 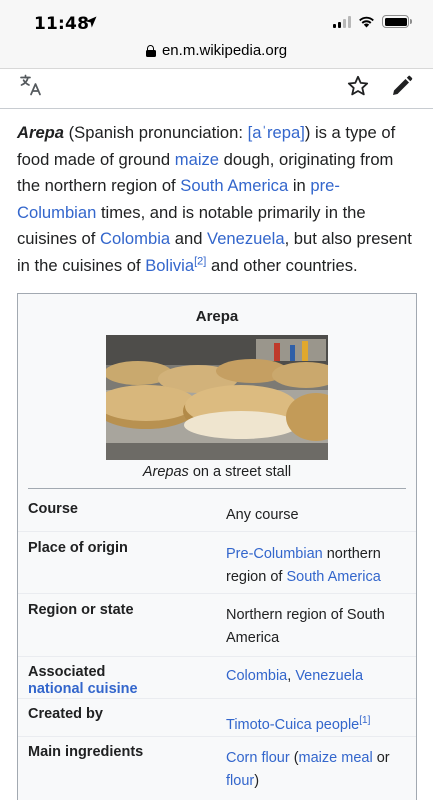 I want to click on browser-header: 11:48 en.m.wikipedia.org, so click(x=216, y=34).